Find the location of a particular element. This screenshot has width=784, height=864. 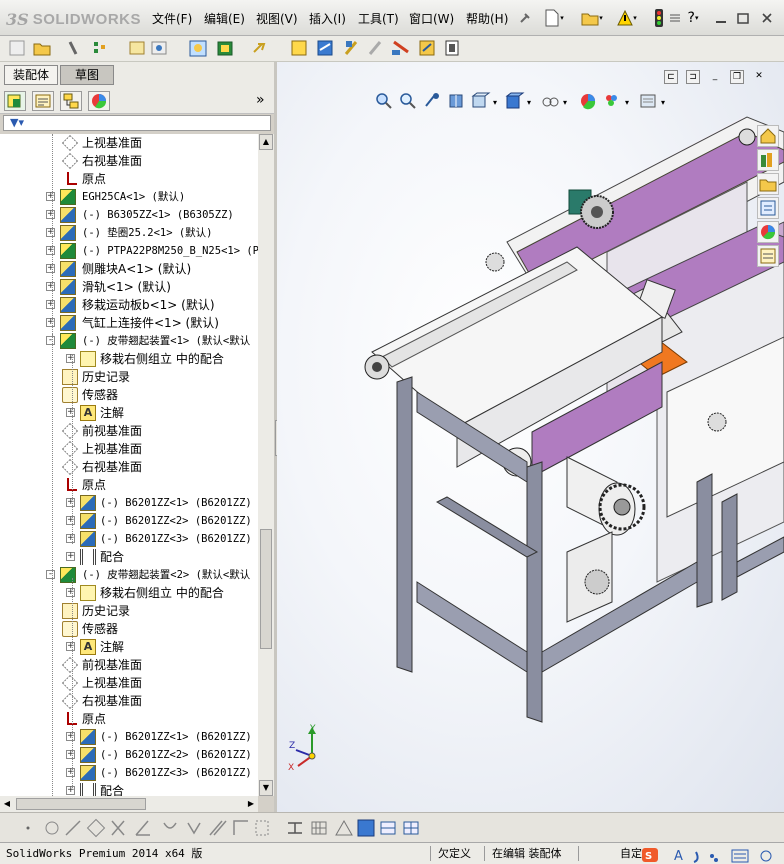

collapse-icon: - is located at coordinates (50, 574).